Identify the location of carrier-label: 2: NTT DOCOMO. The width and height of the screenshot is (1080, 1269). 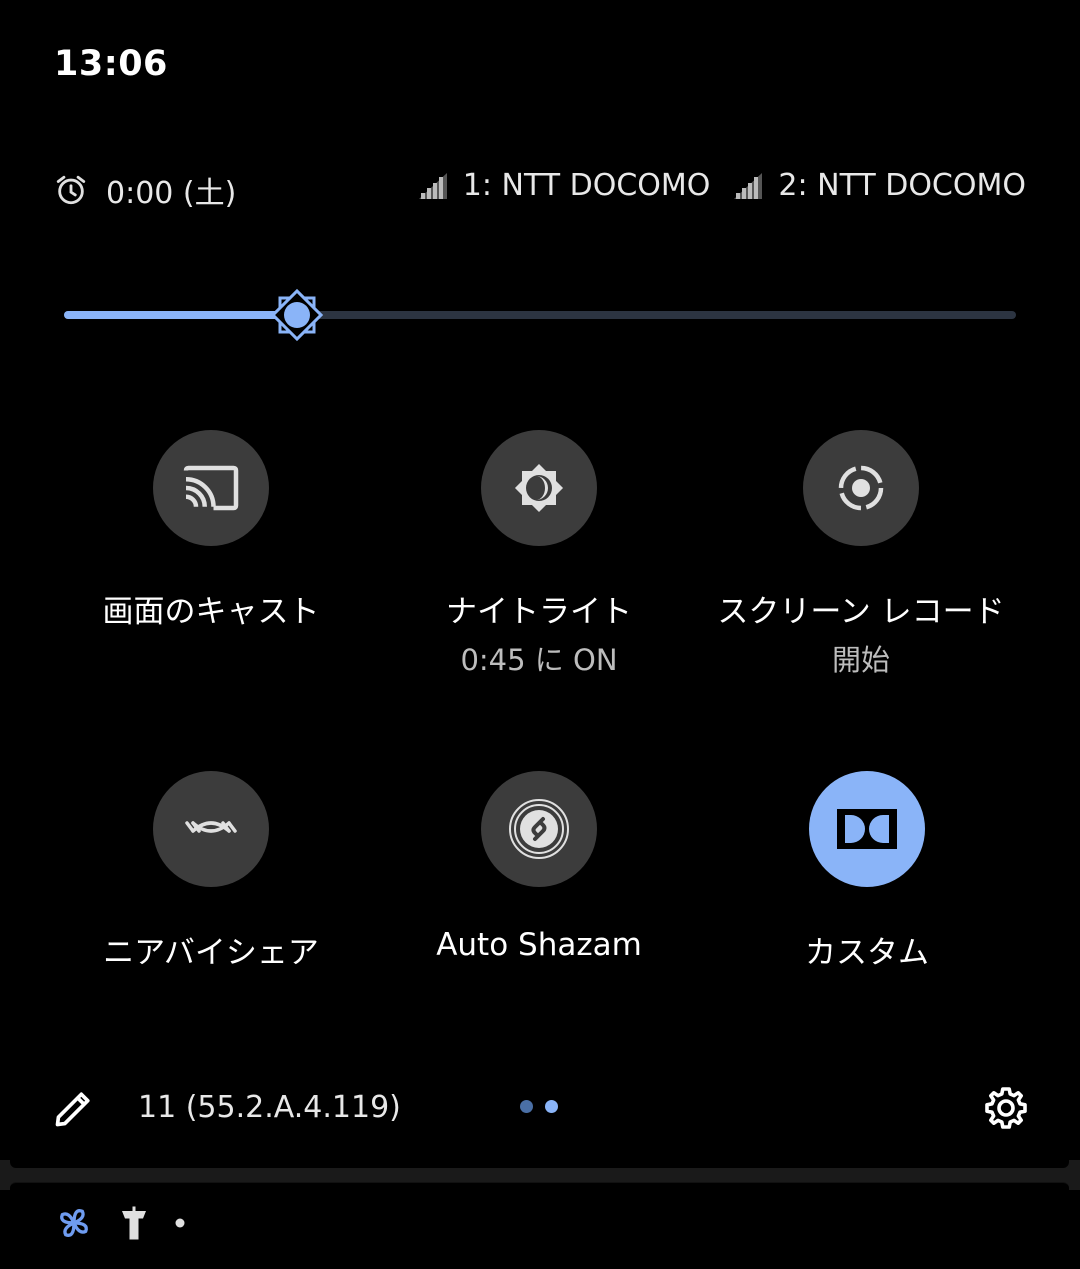
(902, 185).